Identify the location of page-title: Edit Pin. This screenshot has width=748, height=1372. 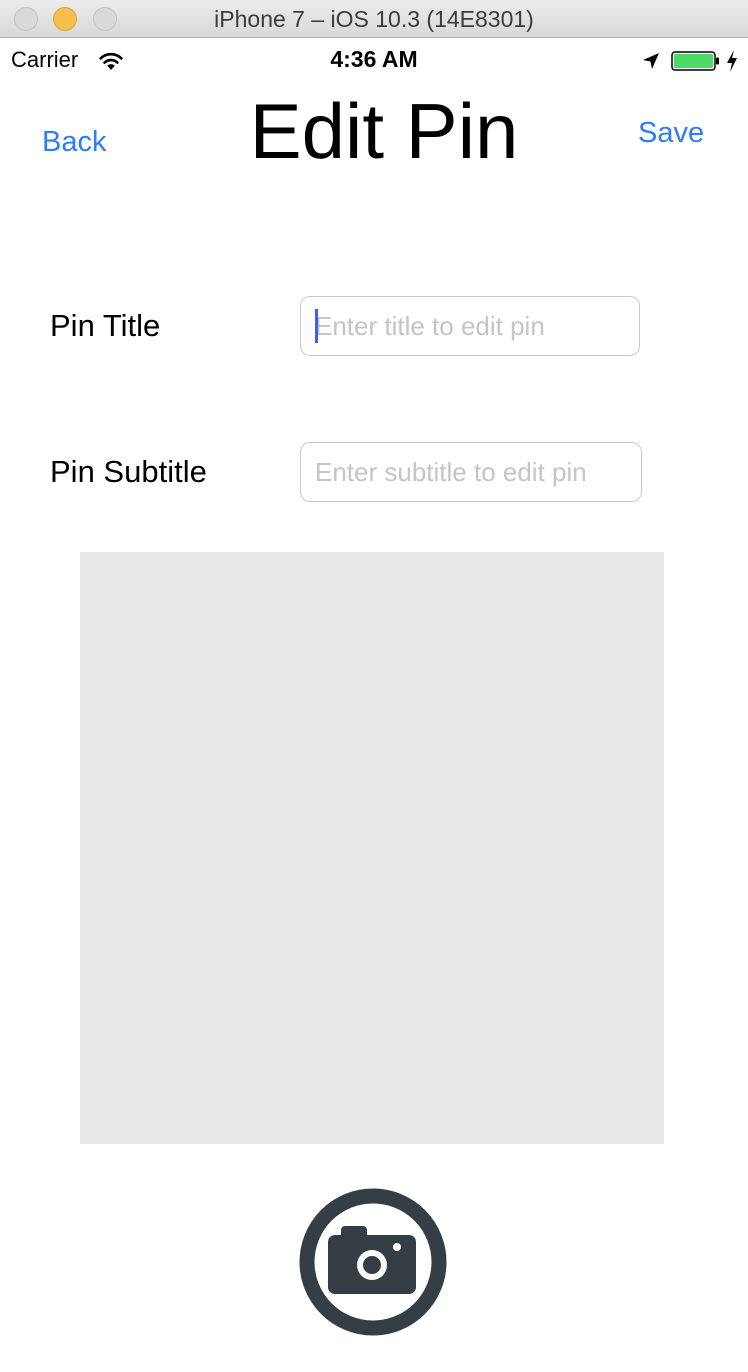
(384, 131).